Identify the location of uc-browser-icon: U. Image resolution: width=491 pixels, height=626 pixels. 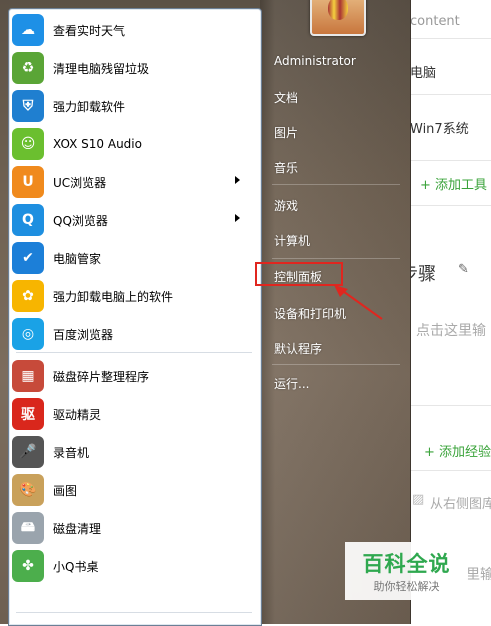
(28, 182).